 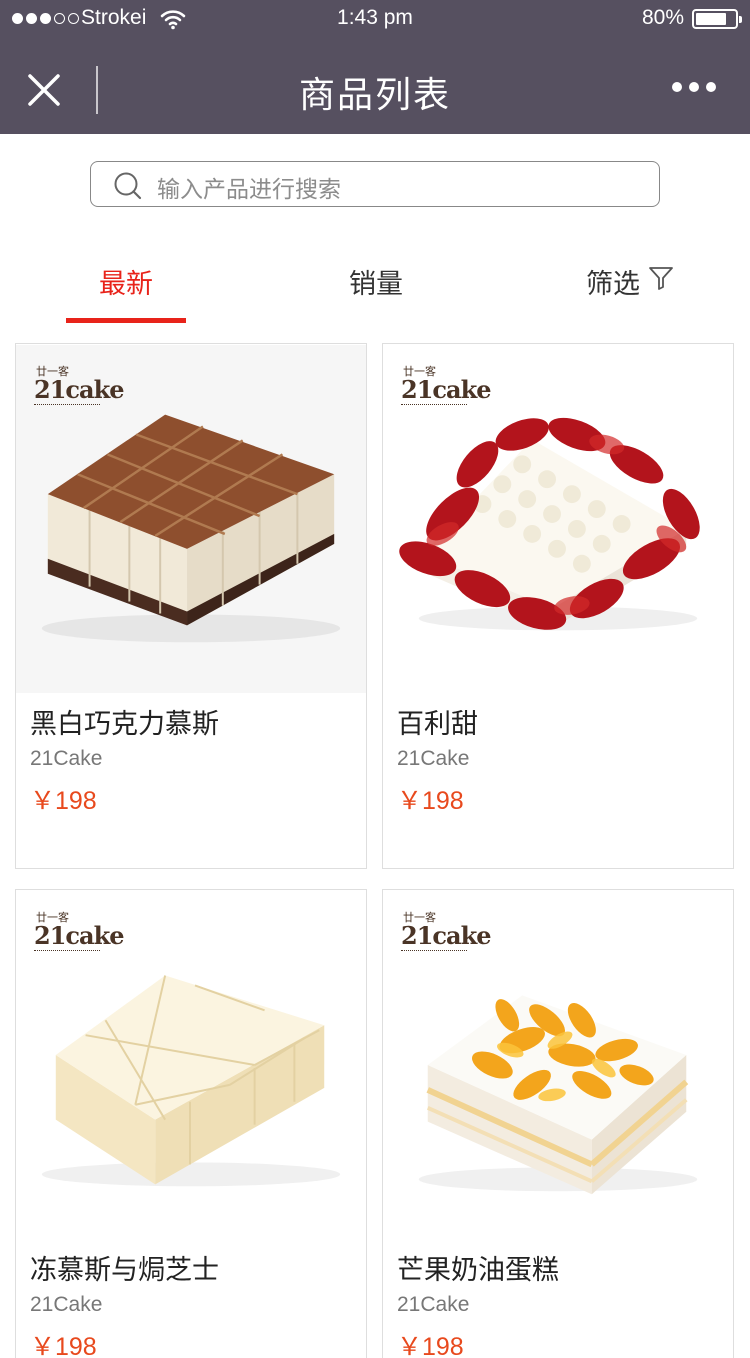 What do you see at coordinates (124, 1270) in the screenshot?
I see `product-name: 冻慕斯与焗芝士` at bounding box center [124, 1270].